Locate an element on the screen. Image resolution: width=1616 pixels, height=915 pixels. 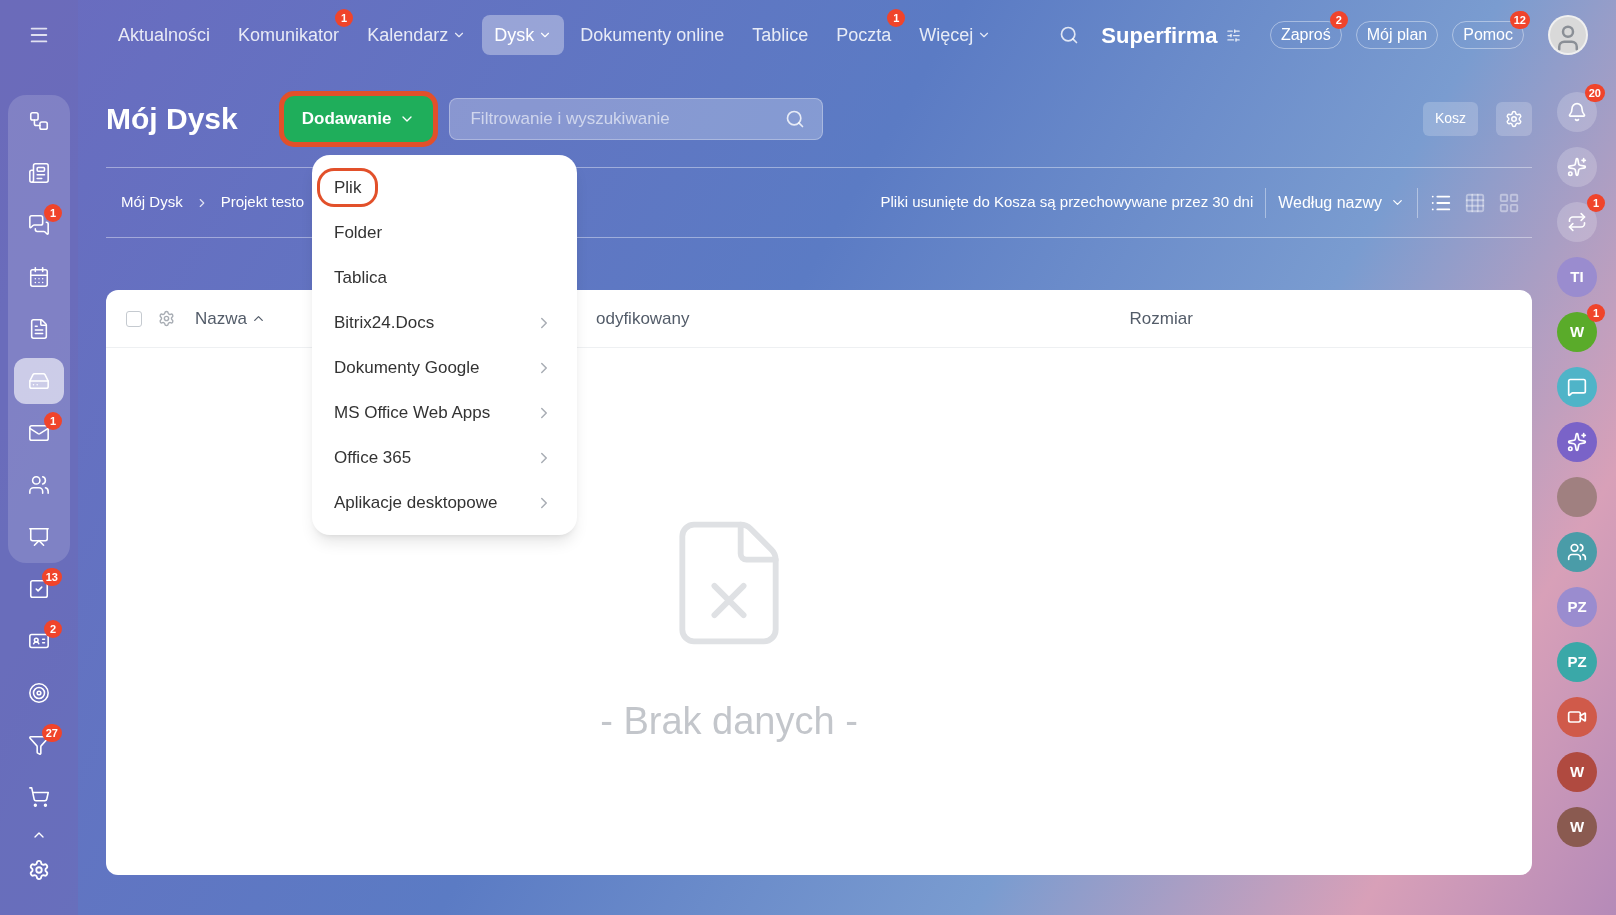
exchange-icon is located at coordinates (1577, 222).